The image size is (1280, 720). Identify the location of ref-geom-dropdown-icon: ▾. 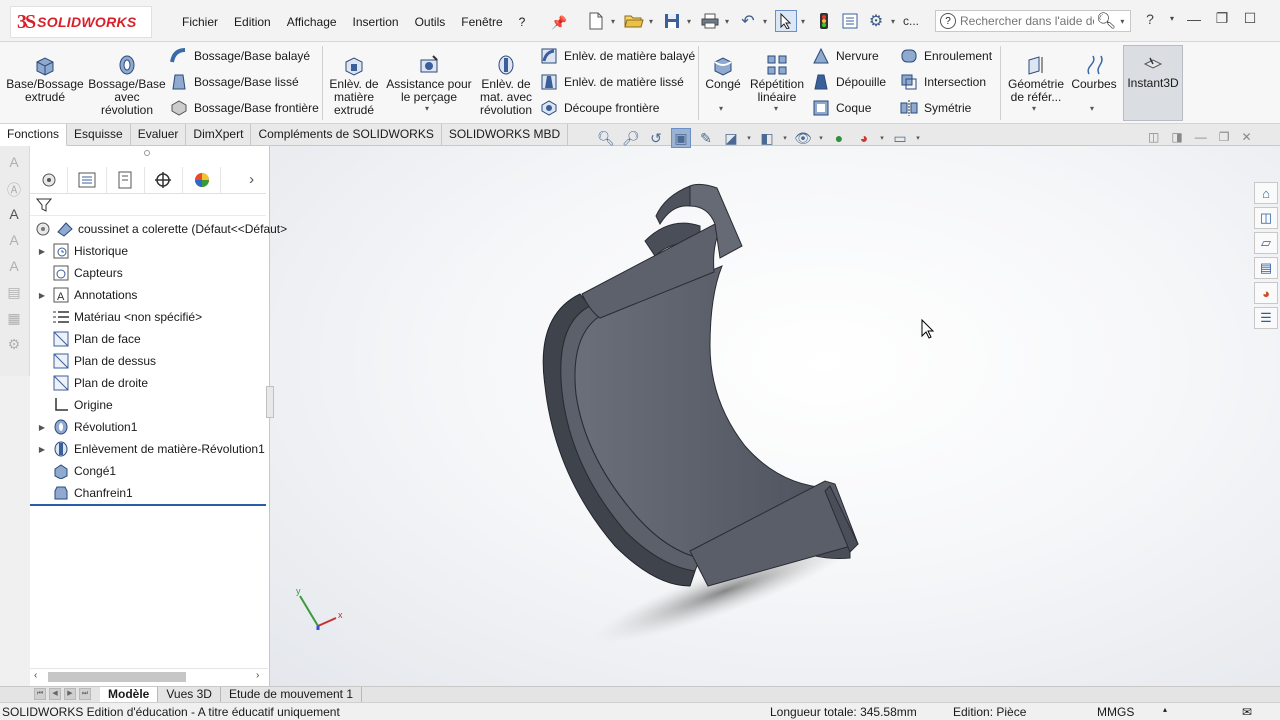
(1034, 108).